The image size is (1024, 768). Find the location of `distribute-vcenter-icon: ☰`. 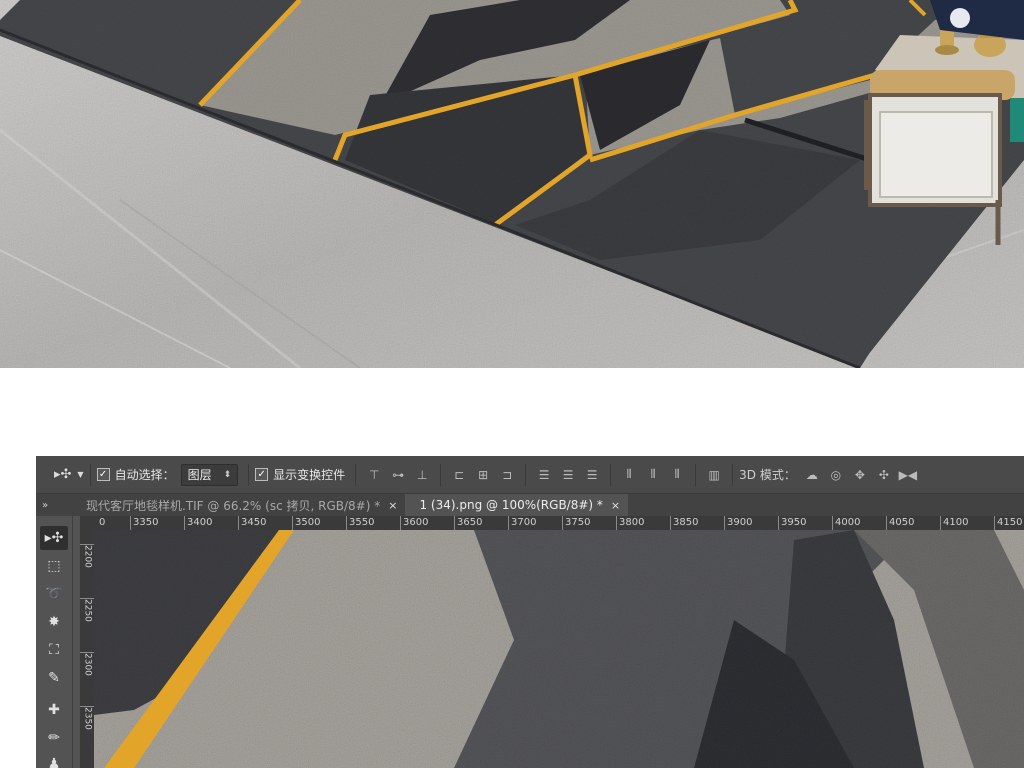

distribute-vcenter-icon: ☰ is located at coordinates (568, 475).